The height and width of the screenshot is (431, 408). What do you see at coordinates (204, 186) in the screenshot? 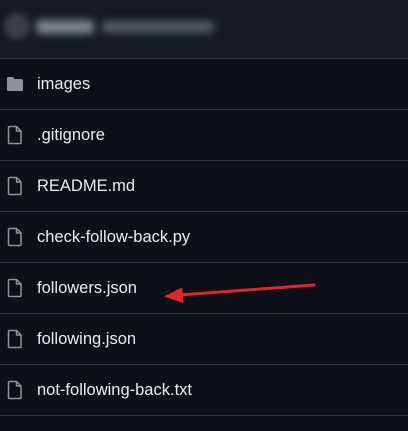
I see `file-row-readme: README.md` at bounding box center [204, 186].